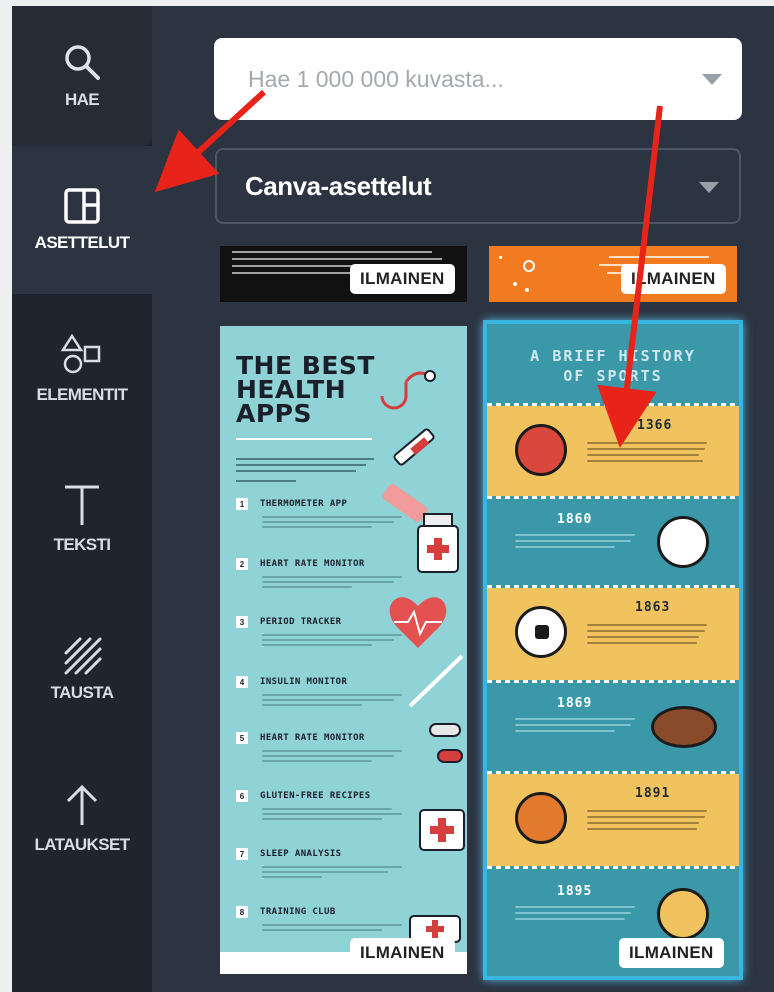 This screenshot has width=774, height=992. What do you see at coordinates (82, 99) in the screenshot?
I see `sidebar-item-label: HAE` at bounding box center [82, 99].